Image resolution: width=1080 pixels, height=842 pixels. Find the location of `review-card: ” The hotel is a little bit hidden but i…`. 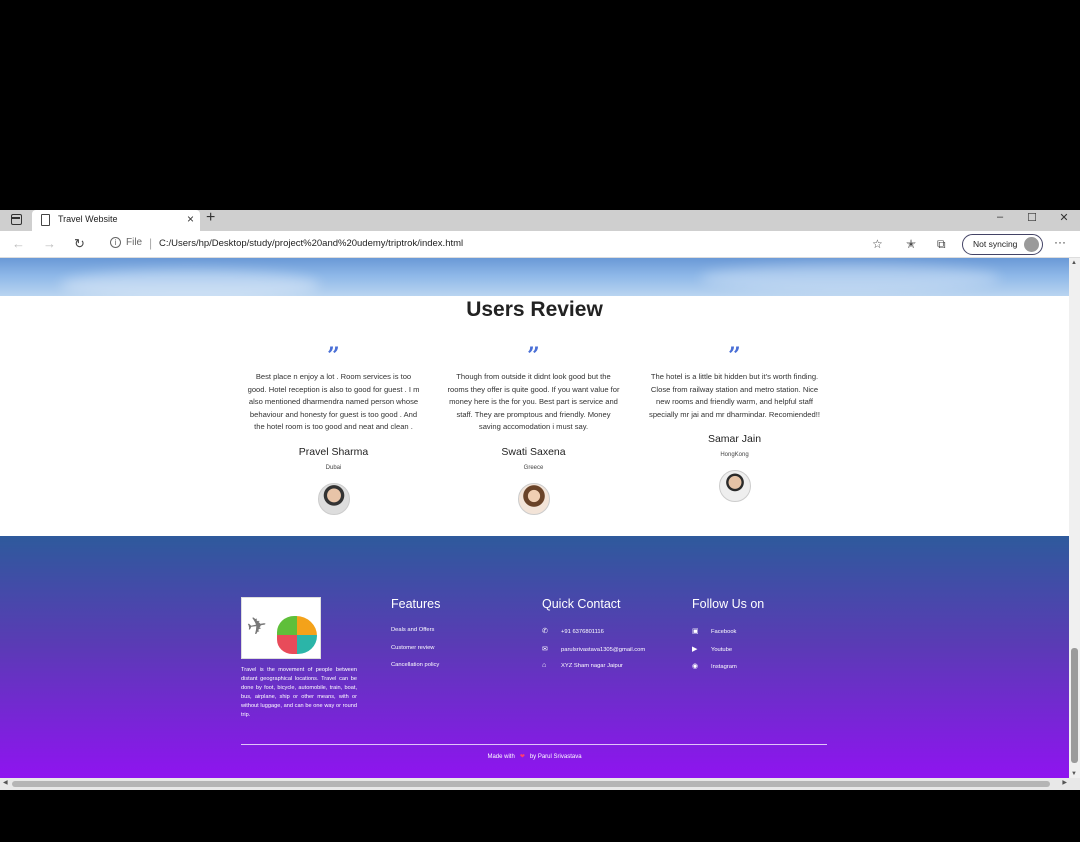

review-card: ” The hotel is a little bit hidden but i… is located at coordinates (734, 422).